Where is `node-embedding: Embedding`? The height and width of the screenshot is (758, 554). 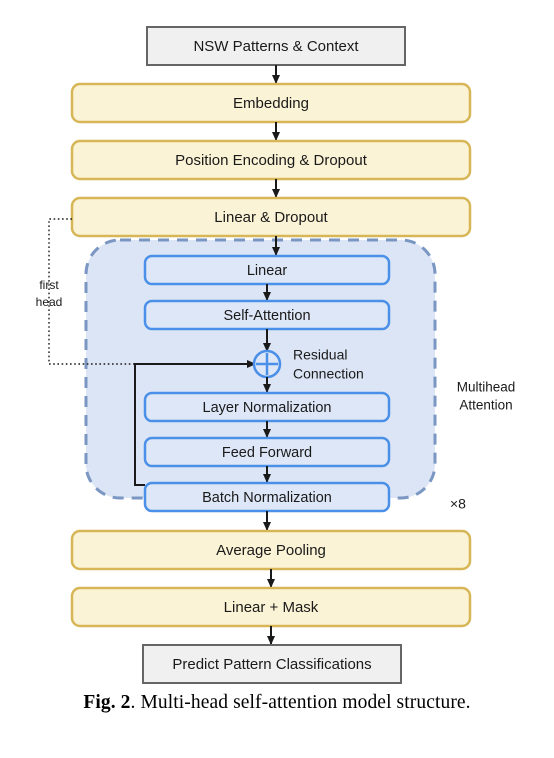
node-embedding: Embedding is located at coordinates (271, 103).